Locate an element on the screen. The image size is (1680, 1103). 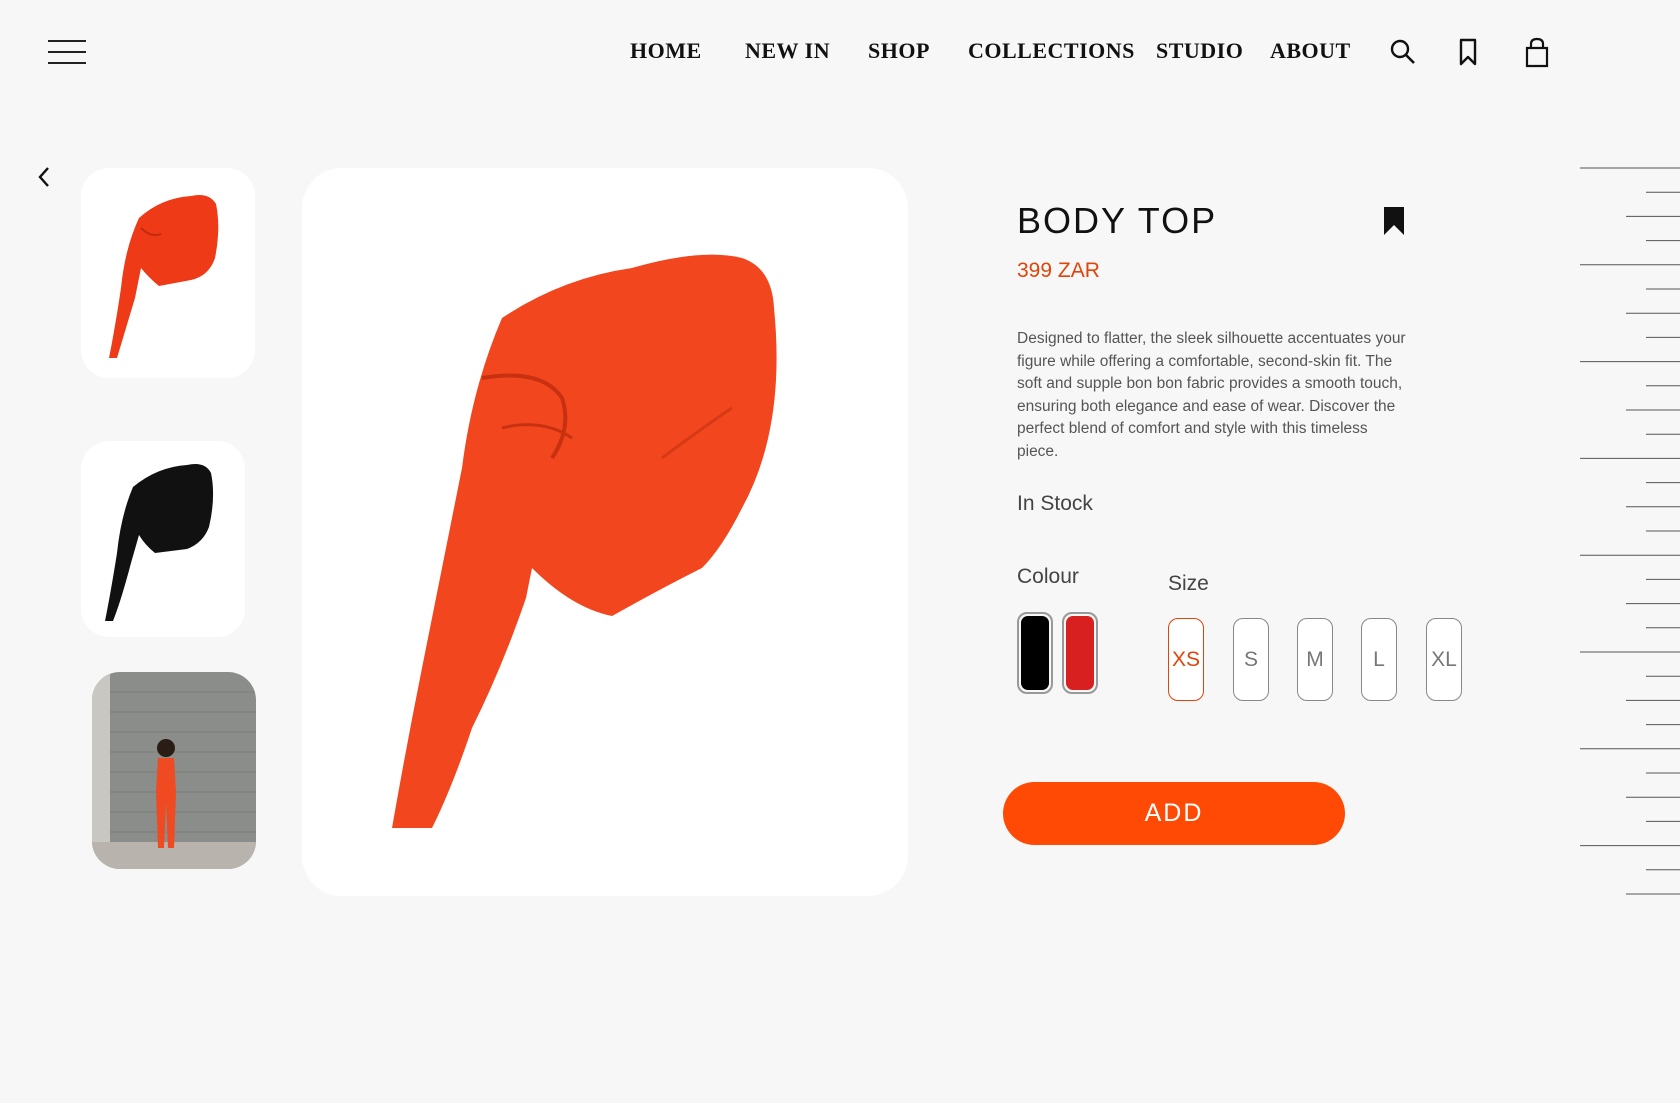
colour-swatch-red is located at coordinates (1080, 653).